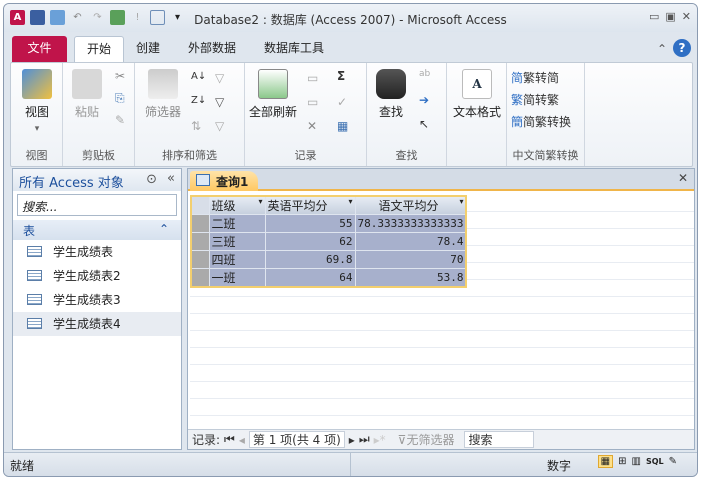  I want to click on group-clipboard: 粘贴 ✂ ⎘ ✎ 剪贴板, so click(99, 114).